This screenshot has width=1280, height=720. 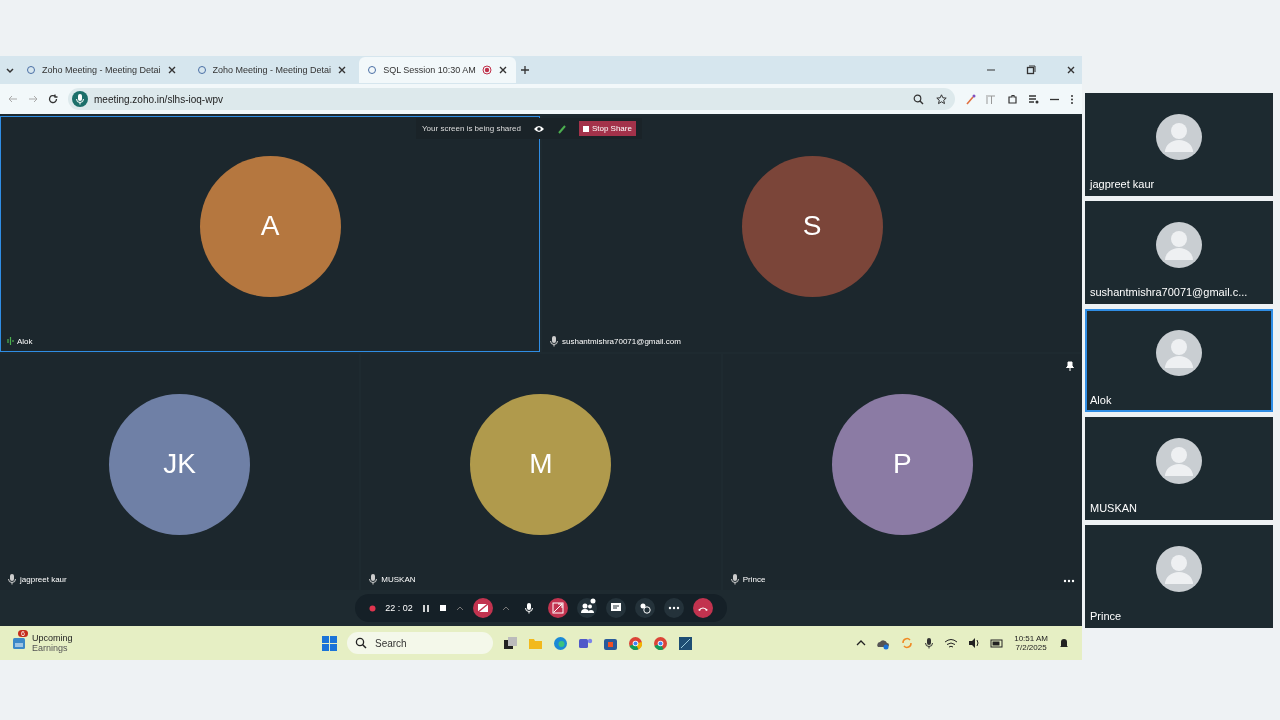 What do you see at coordinates (399, 608) in the screenshot?
I see `call-timer: 22 : 02` at bounding box center [399, 608].